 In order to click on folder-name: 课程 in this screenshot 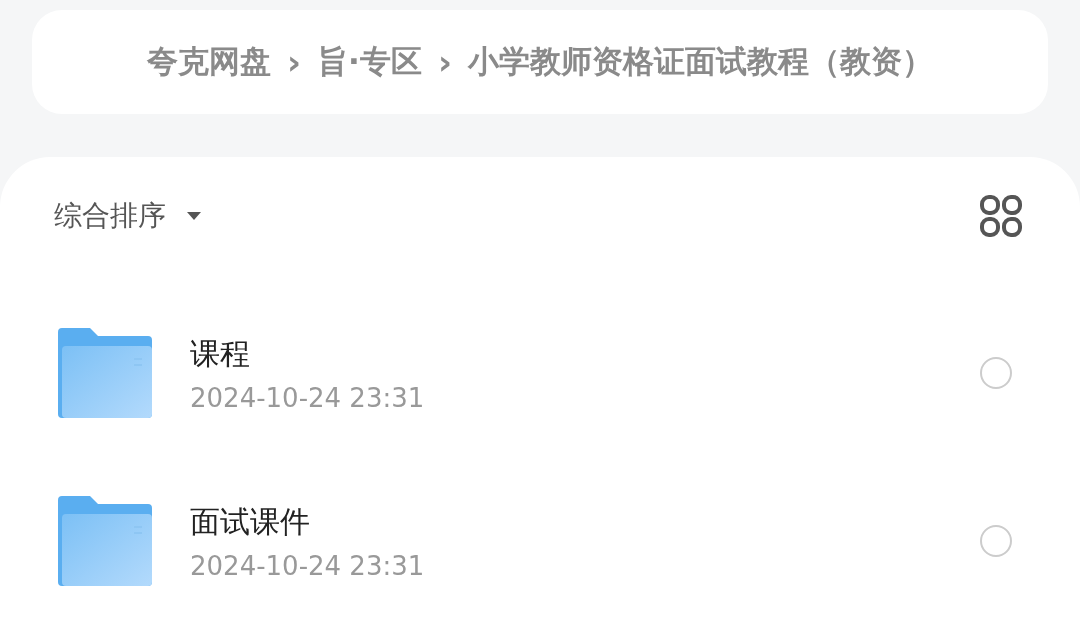, I will do `click(220, 354)`.